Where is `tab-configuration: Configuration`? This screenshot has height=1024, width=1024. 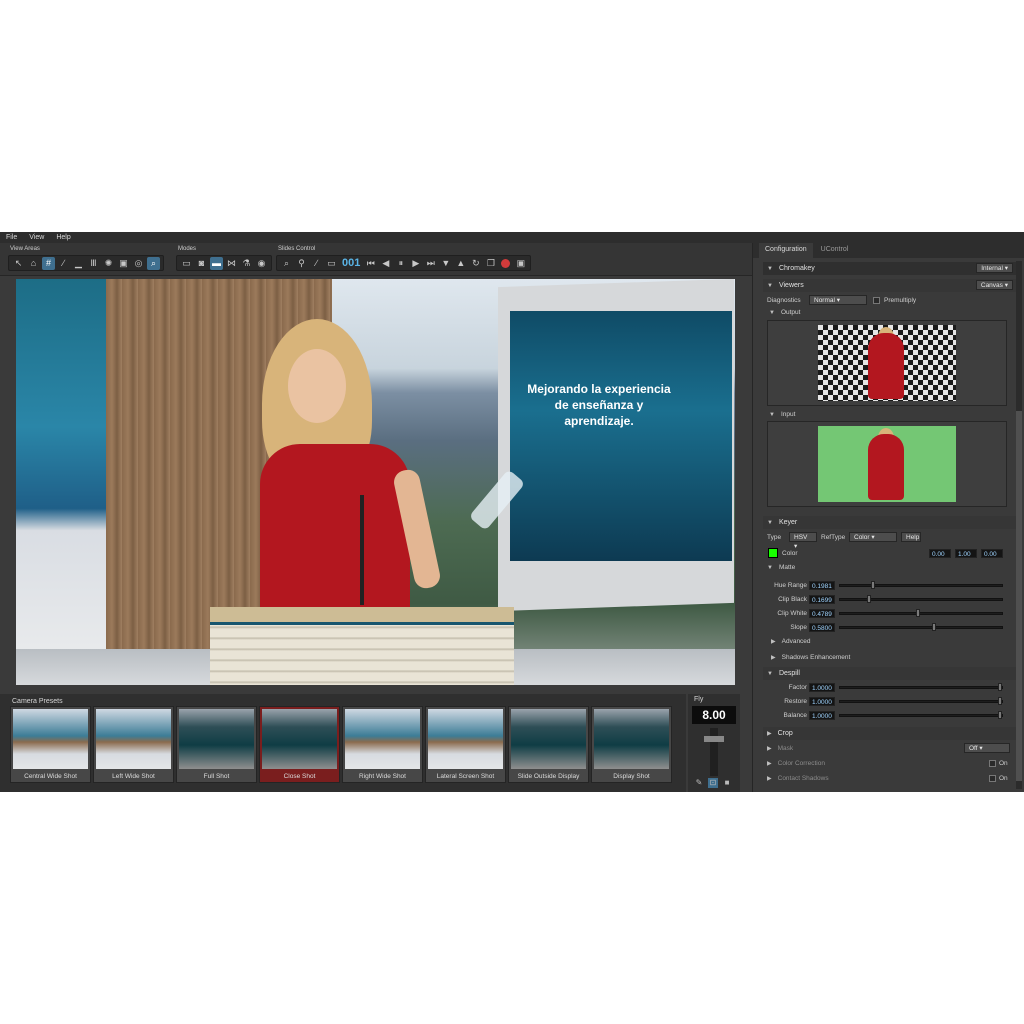 tab-configuration: Configuration is located at coordinates (786, 250).